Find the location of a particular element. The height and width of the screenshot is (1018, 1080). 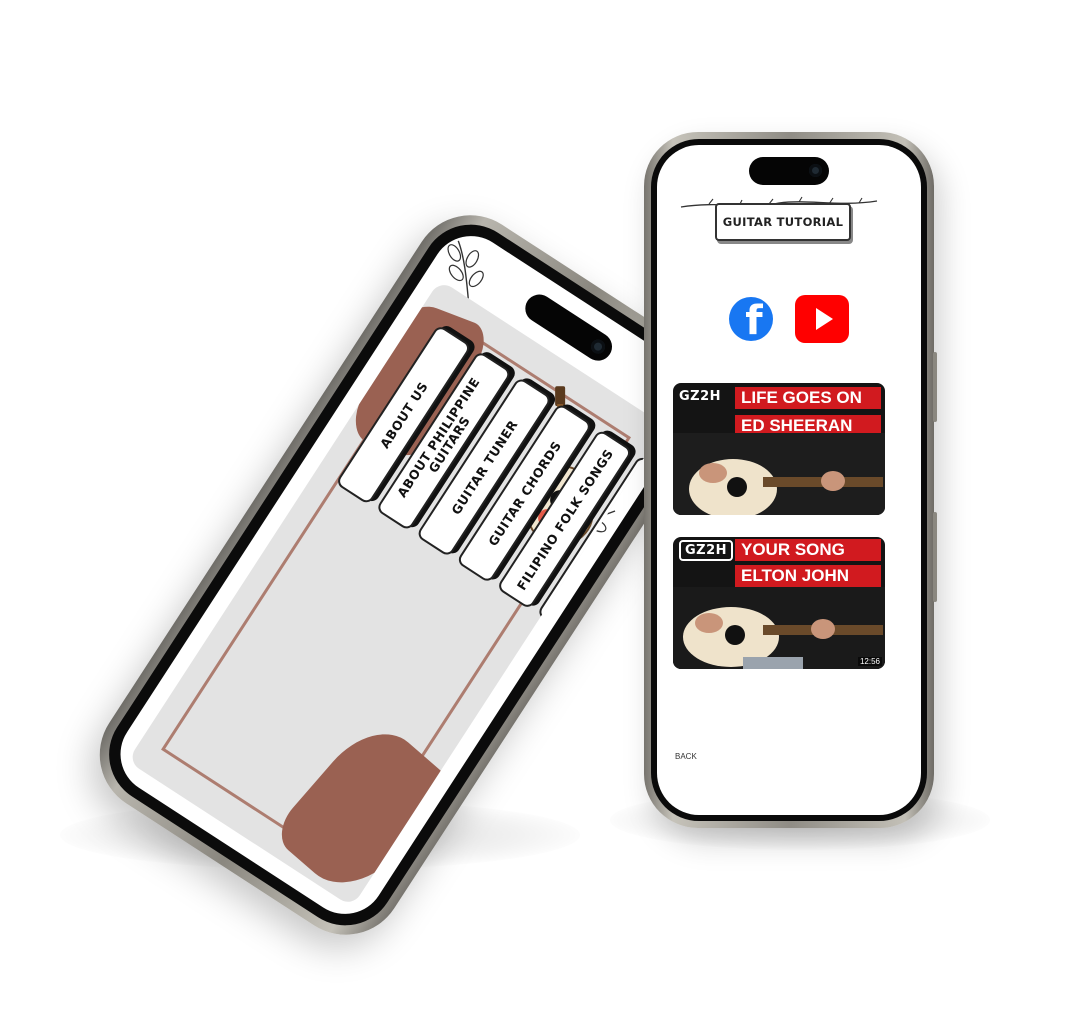

play-icon is located at coordinates (824, 319).